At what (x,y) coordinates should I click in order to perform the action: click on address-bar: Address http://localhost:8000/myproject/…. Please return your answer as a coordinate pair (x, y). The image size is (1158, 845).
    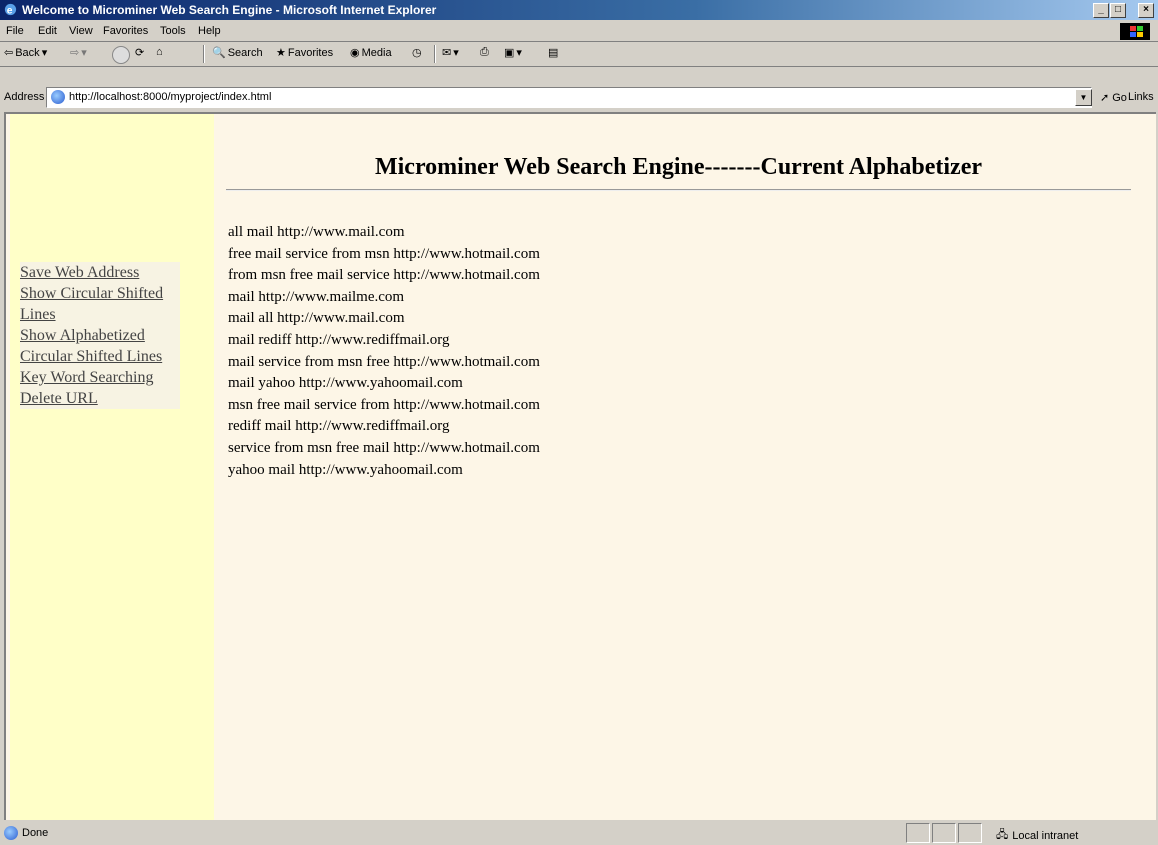
    Looking at the image, I should click on (579, 98).